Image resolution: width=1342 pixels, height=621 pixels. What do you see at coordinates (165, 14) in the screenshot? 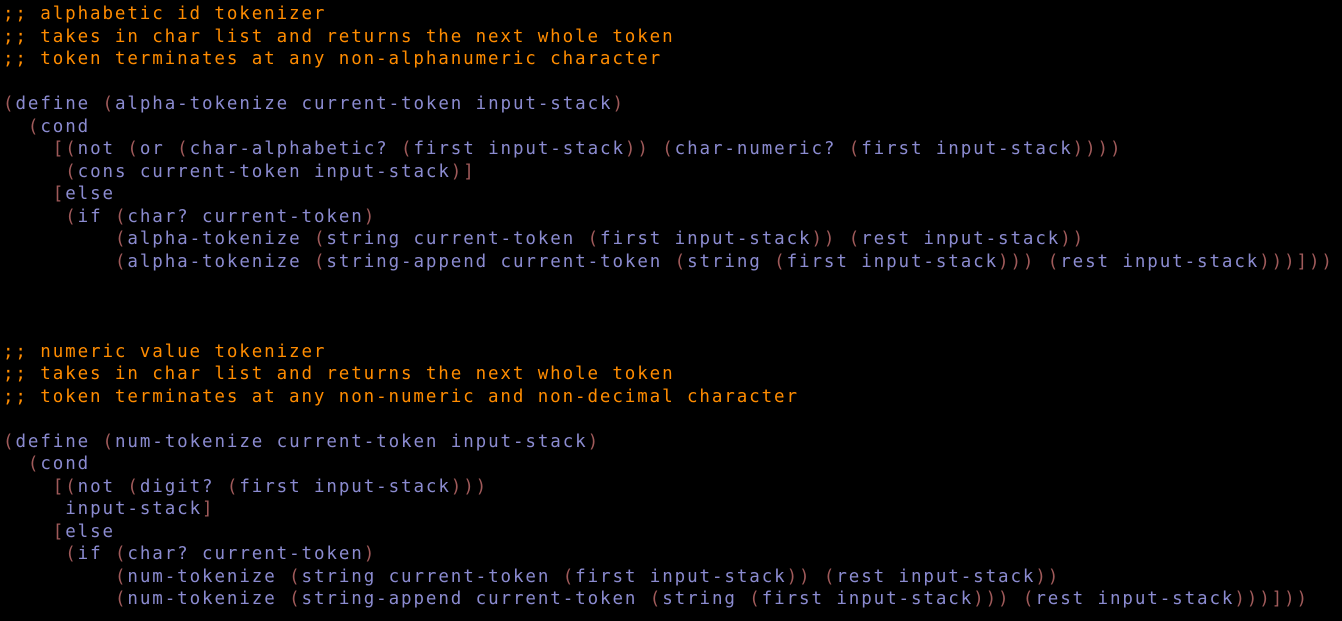
I see `code-line: ;; alphabetic id tokenizer` at bounding box center [165, 14].